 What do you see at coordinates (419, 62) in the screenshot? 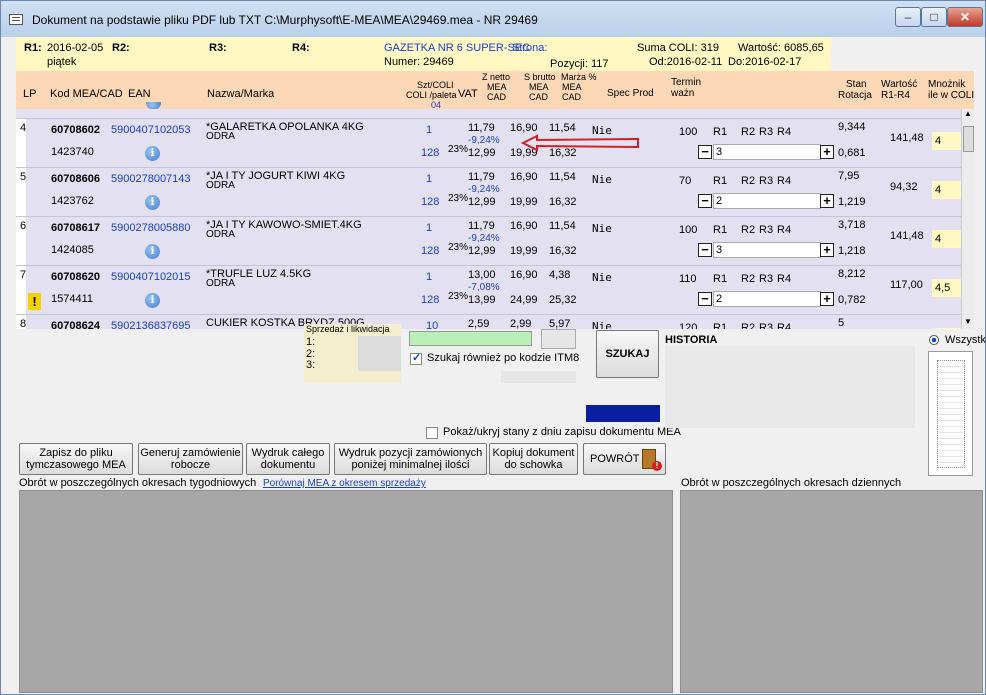
I see `numer-label: Numer: 29469` at bounding box center [419, 62].